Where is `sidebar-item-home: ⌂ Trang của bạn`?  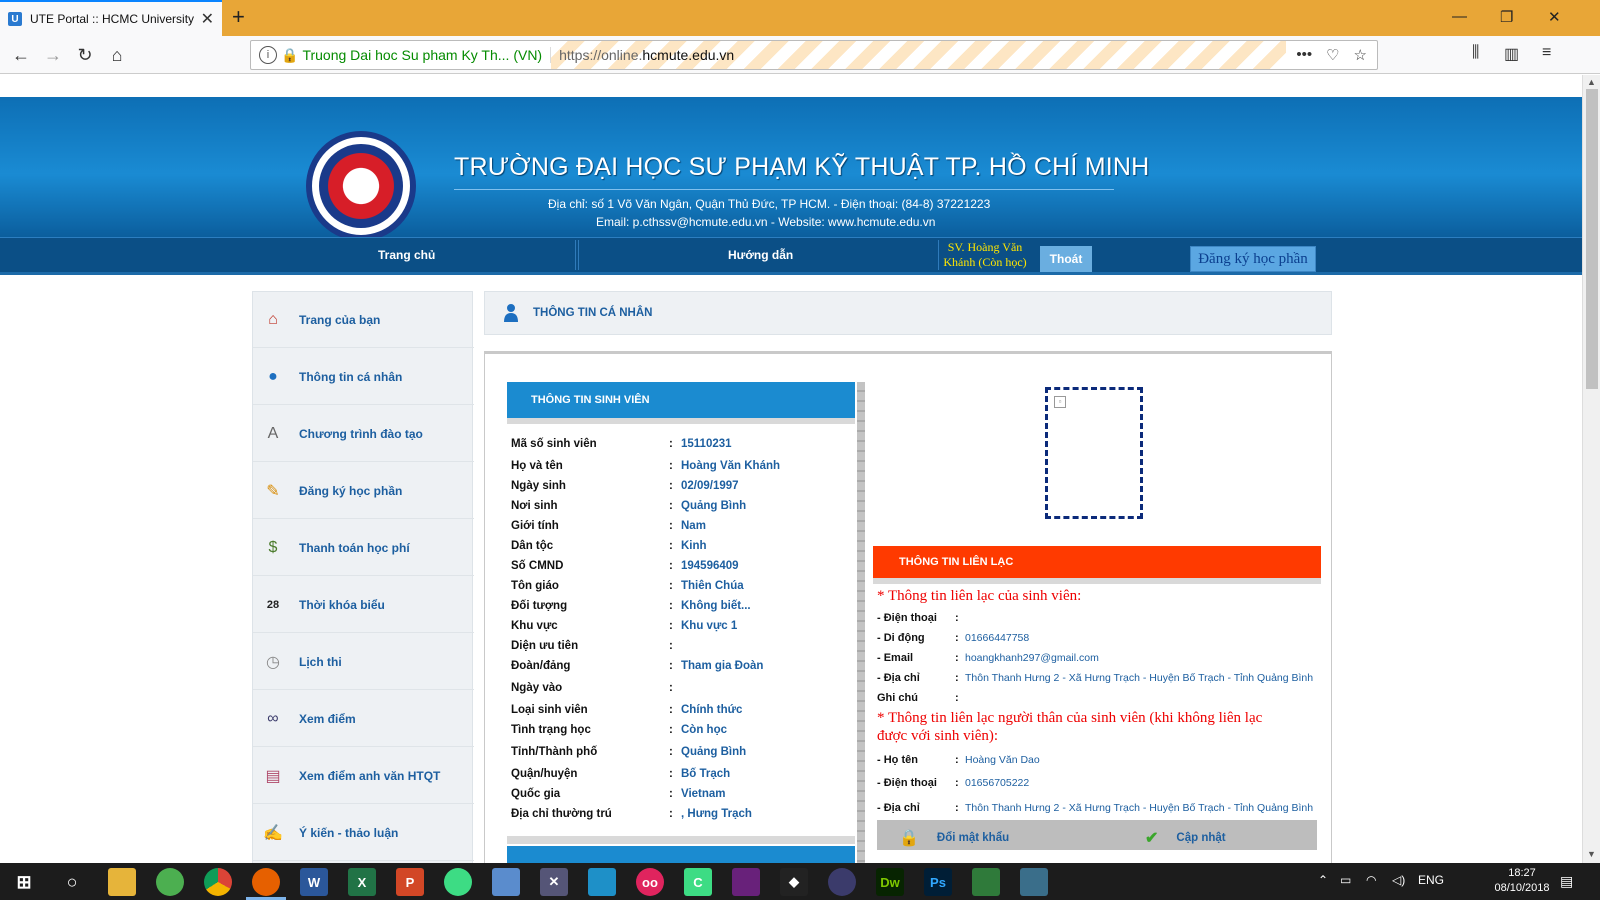
sidebar-item-home: ⌂ Trang của bạn is located at coordinates (363, 320).